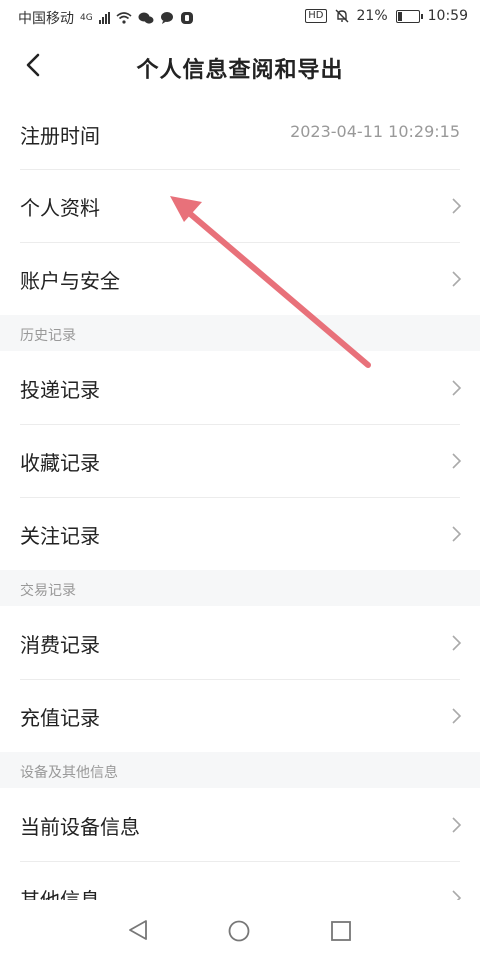 Image resolution: width=480 pixels, height=960 pixels. I want to click on hd-badge: HD, so click(316, 16).